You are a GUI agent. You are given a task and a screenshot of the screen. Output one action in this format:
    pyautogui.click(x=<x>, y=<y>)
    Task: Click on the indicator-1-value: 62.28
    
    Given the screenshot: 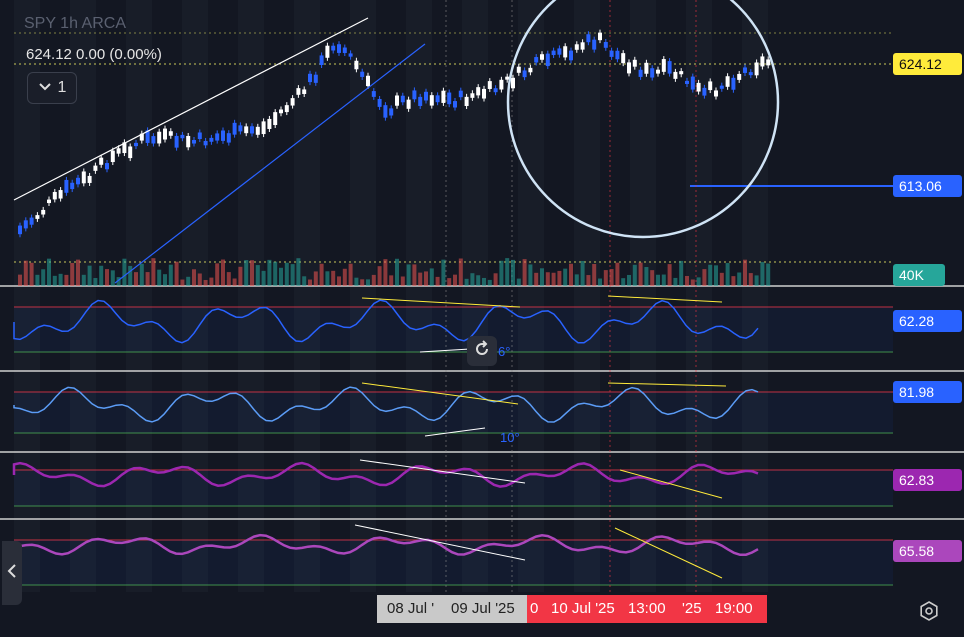 What is the action you would take?
    pyautogui.click(x=927, y=321)
    